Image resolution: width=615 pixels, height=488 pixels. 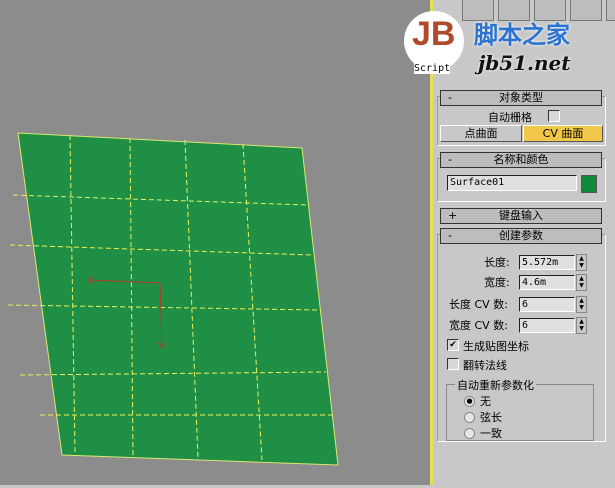 I want to click on object-color-swatch, so click(x=589, y=184).